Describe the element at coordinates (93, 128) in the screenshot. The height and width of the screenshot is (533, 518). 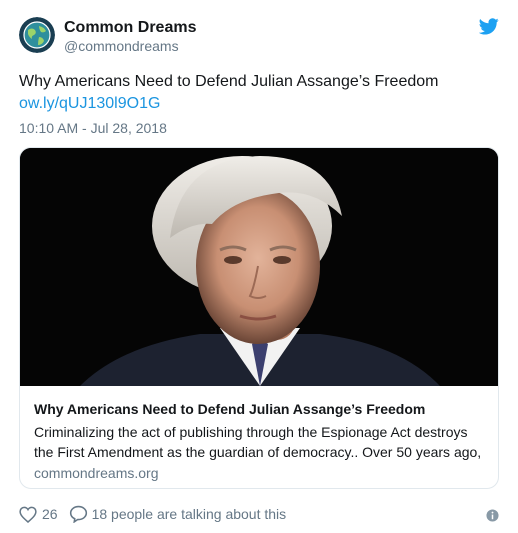
I see `tweet-timestamp: 10:10 AM - Jul 28, 2018` at that location.